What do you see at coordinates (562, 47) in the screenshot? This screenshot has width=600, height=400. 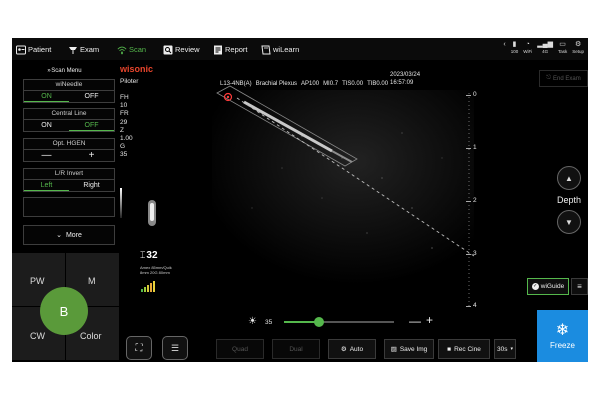 I see `task-button: ▭ Task` at bounding box center [562, 47].